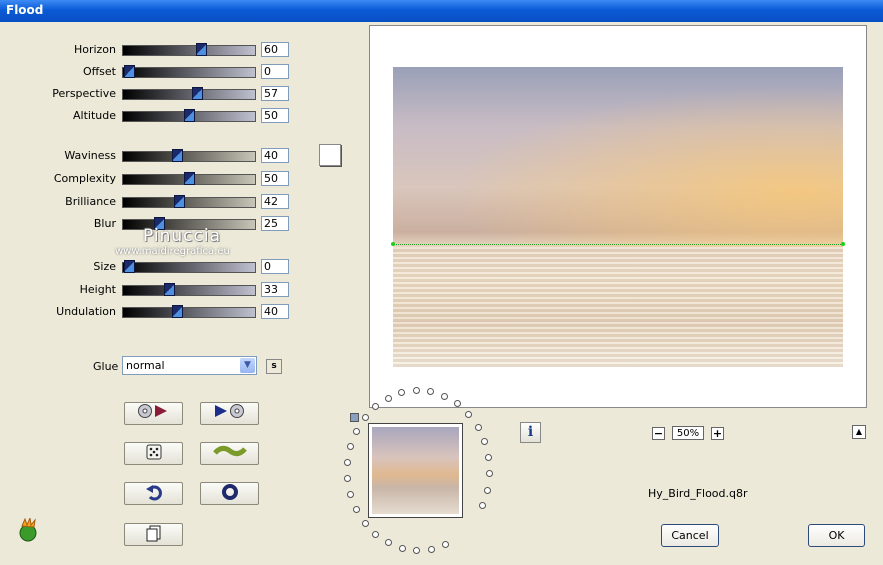  I want to click on horizon-line, so click(618, 244).